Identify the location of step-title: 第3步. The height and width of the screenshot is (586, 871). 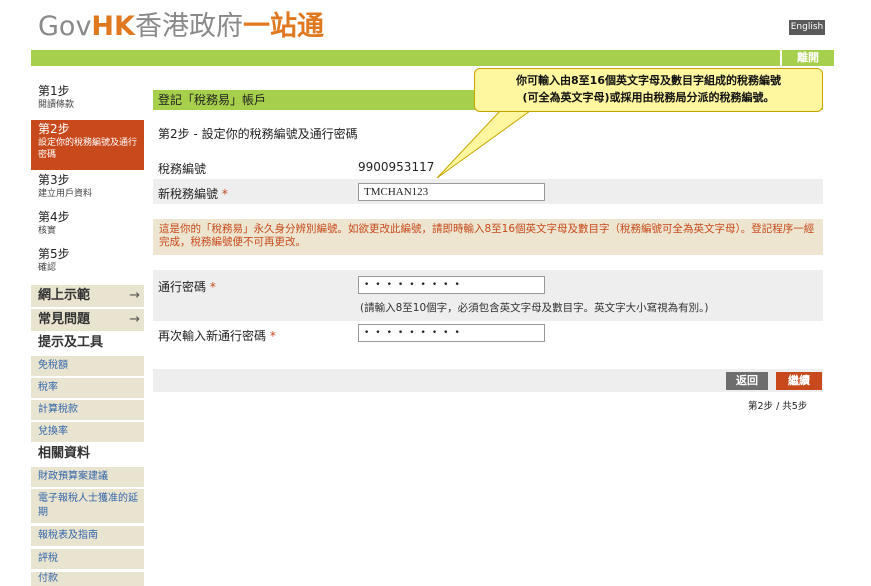
(54, 180).